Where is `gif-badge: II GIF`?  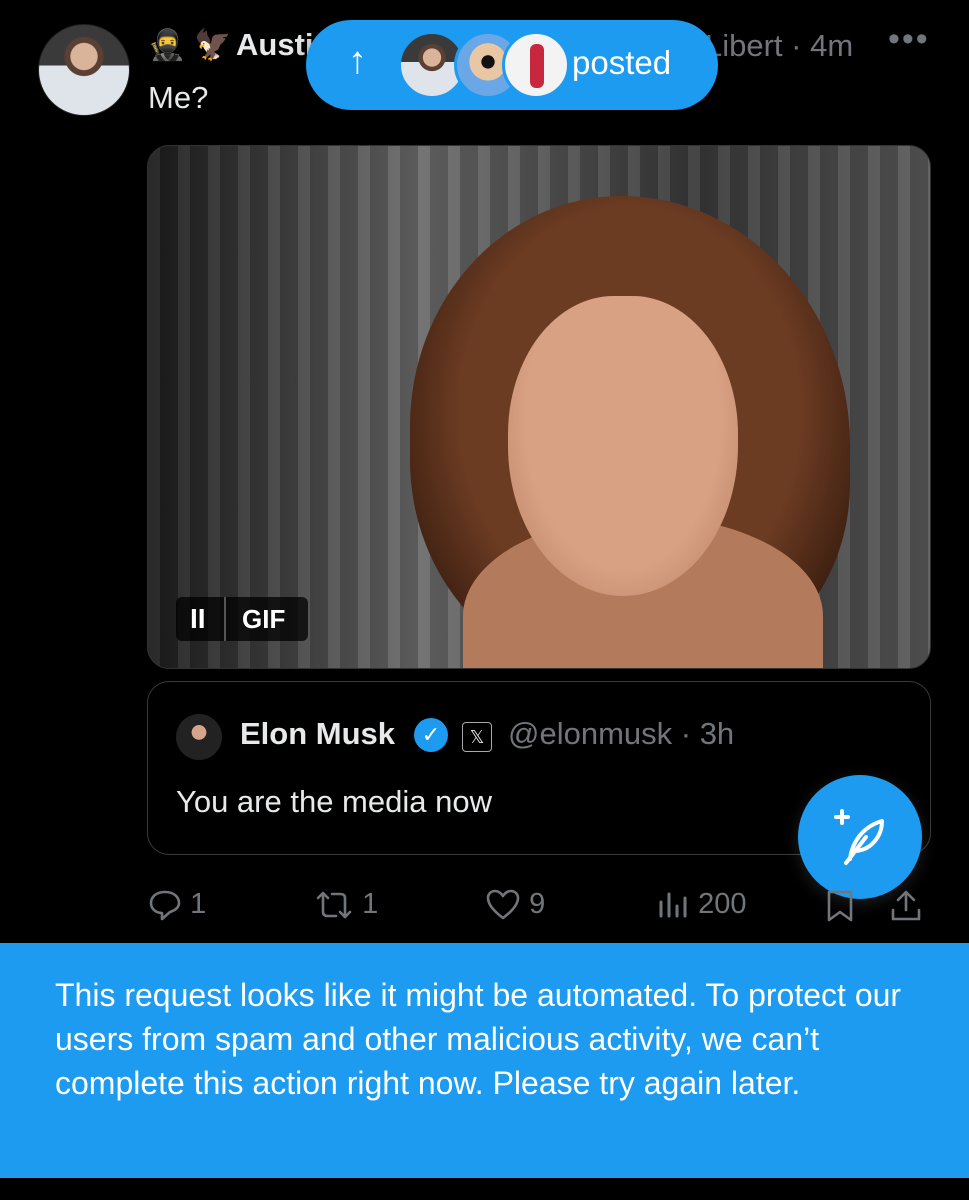
gif-badge: II GIF is located at coordinates (242, 619).